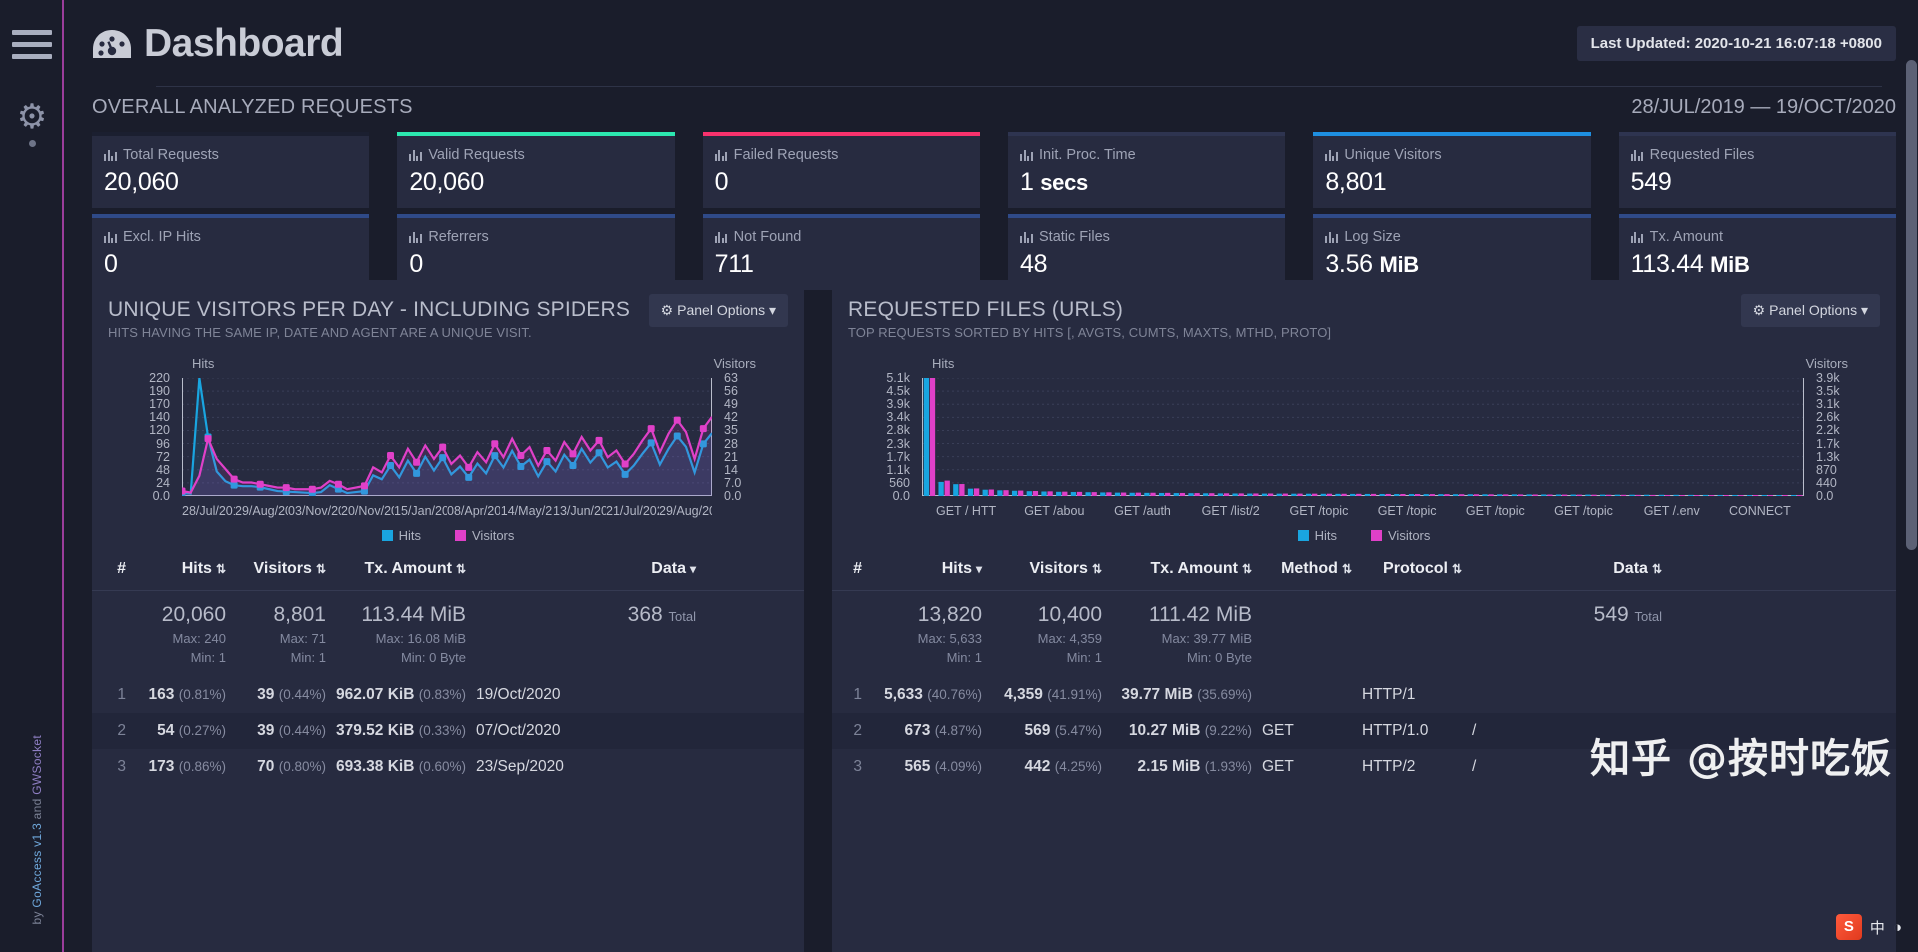 Image resolution: width=1918 pixels, height=952 pixels. I want to click on ime-extra-icon: ◑, so click(1897, 927).